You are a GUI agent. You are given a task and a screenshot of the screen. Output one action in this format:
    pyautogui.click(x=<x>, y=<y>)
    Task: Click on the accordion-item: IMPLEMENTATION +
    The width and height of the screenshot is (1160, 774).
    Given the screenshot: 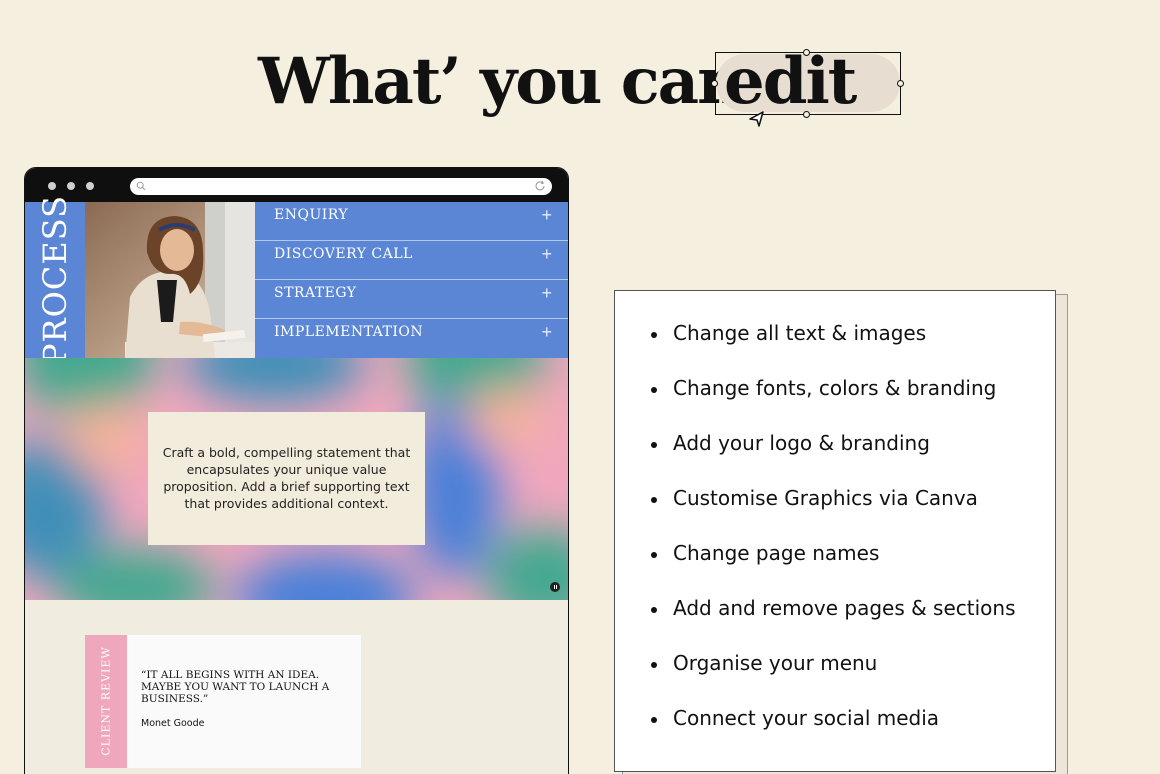 What is the action you would take?
    pyautogui.click(x=411, y=338)
    